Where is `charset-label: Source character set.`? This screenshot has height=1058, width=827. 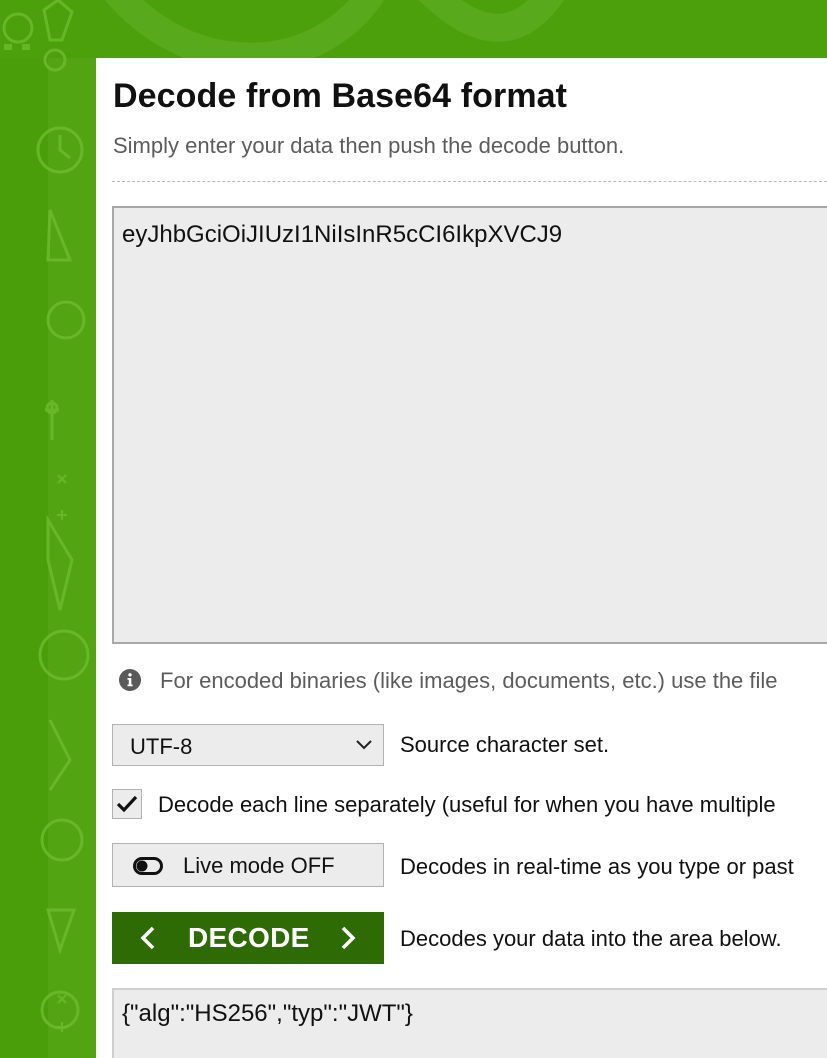 charset-label: Source character set. is located at coordinates (505, 744).